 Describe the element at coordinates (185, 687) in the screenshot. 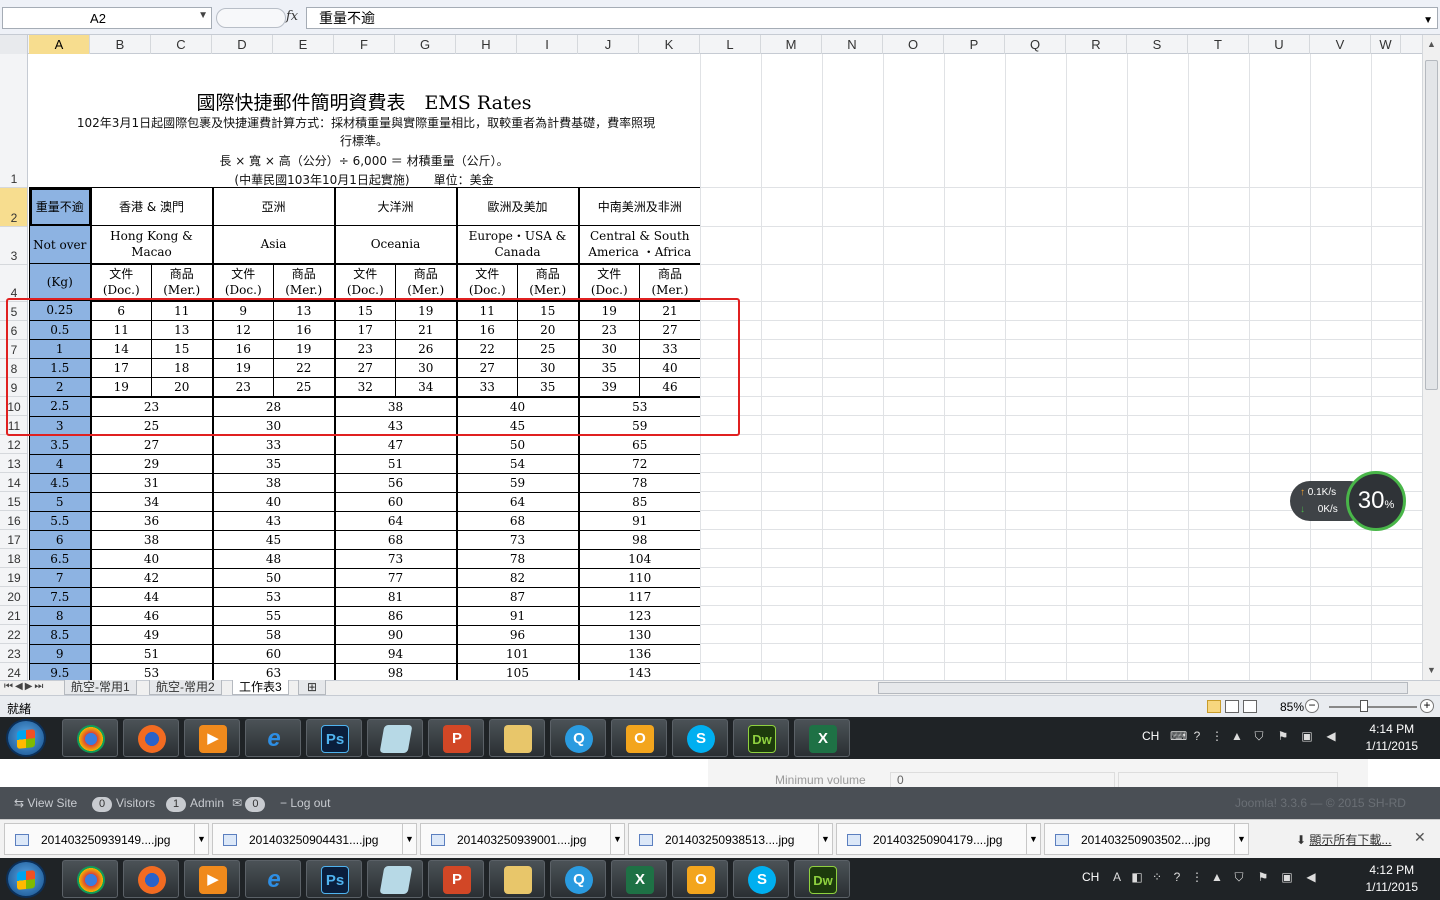

I see `tab-sheet-2: 航空-常用2` at that location.